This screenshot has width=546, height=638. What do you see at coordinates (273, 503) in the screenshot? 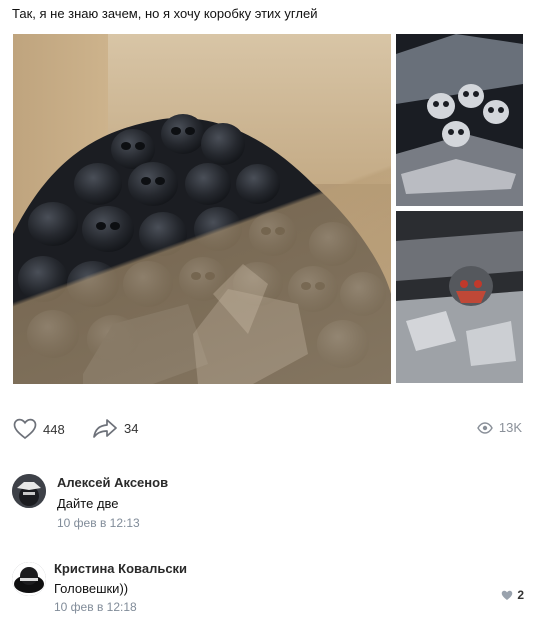
I see `comment-item: Алексей Аксенов Дайте две 10 фев в 12:13` at bounding box center [273, 503].